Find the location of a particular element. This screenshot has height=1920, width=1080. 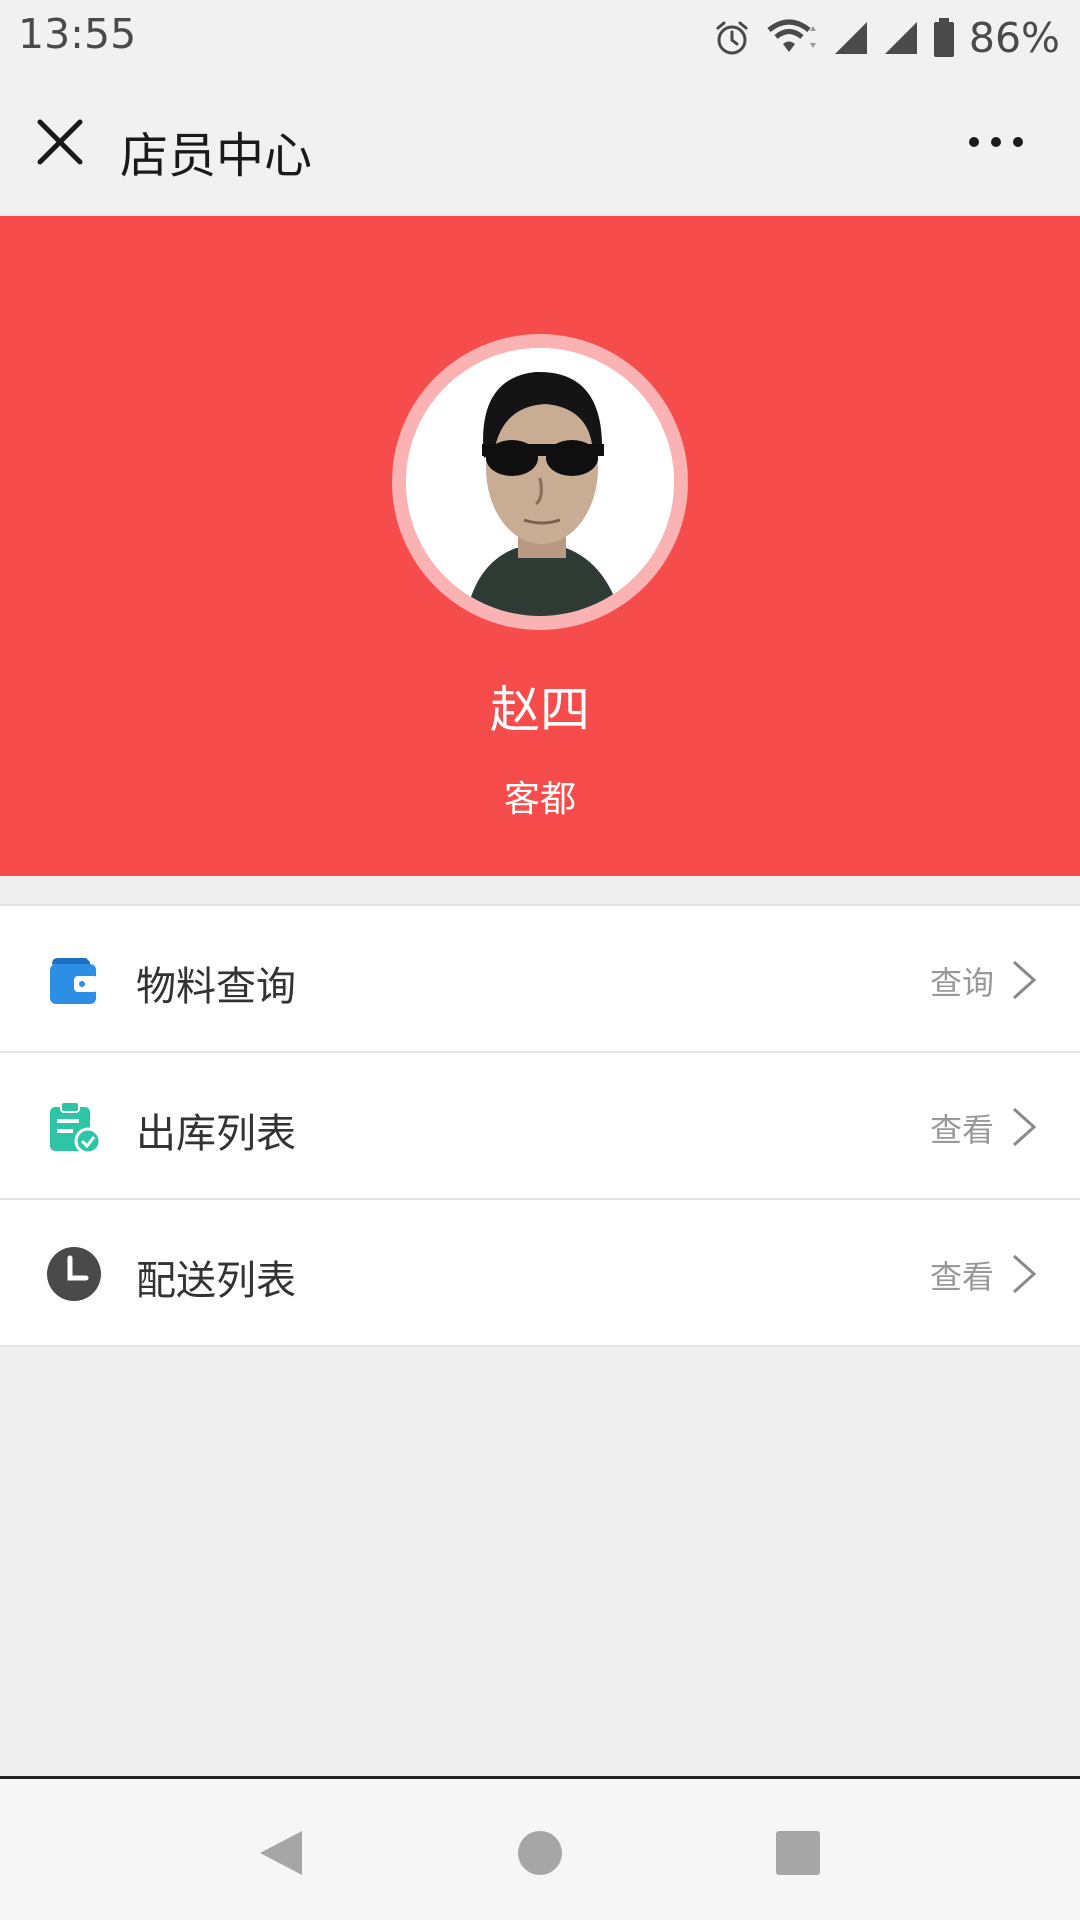

user-name: 赵四 is located at coordinates (540, 710).